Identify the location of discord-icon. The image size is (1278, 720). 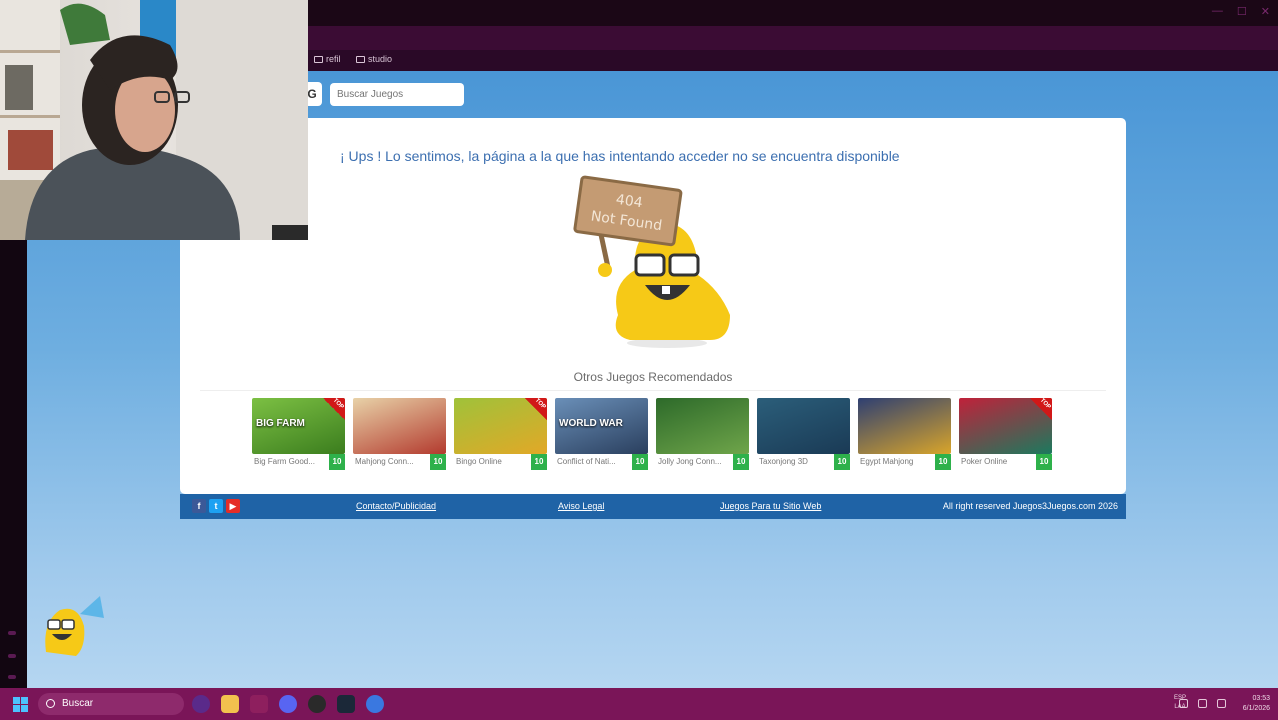
(288, 704).